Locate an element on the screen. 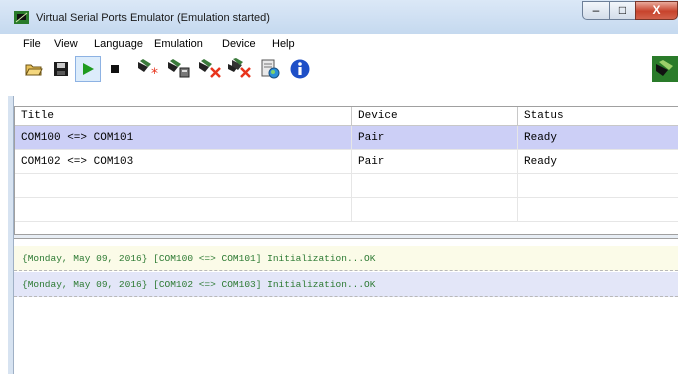 Image resolution: width=678 pixels, height=374 pixels. close-icon: X is located at coordinates (656, 10).